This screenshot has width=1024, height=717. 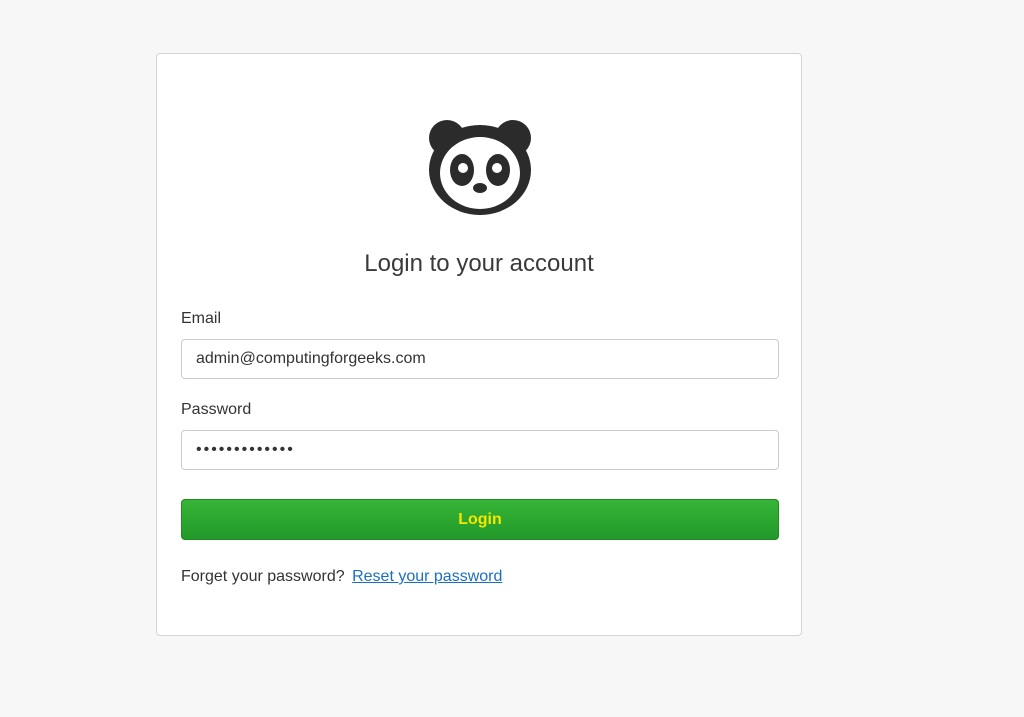 What do you see at coordinates (480, 519) in the screenshot?
I see `login-button: Login` at bounding box center [480, 519].